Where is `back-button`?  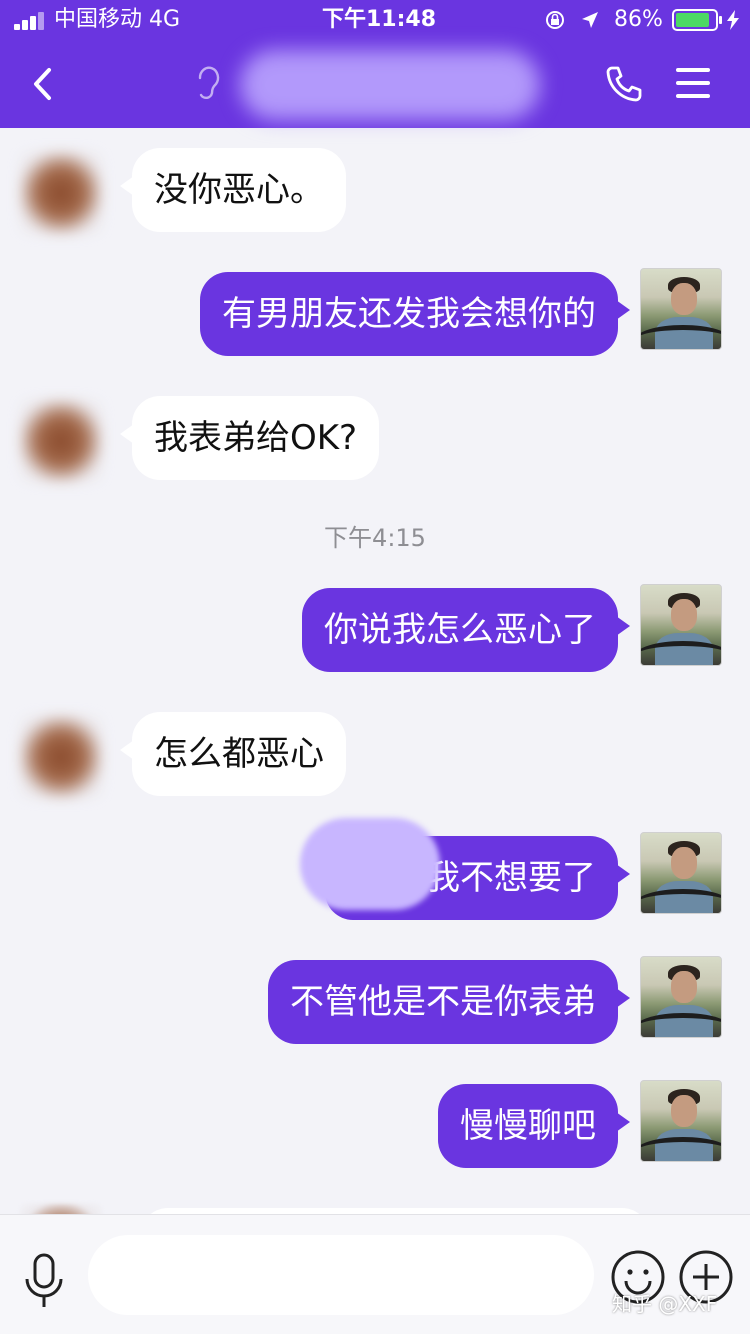
back-button is located at coordinates (42, 84).